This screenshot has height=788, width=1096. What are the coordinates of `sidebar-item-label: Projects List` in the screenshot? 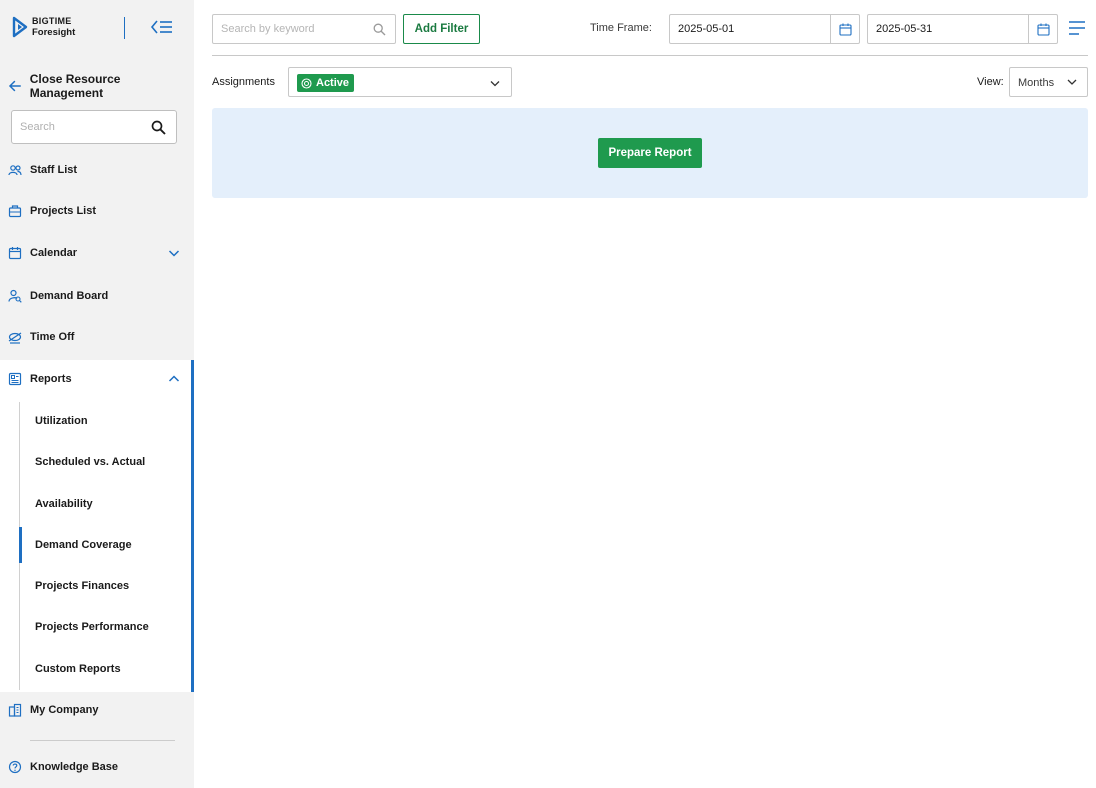 It's located at (63, 211).